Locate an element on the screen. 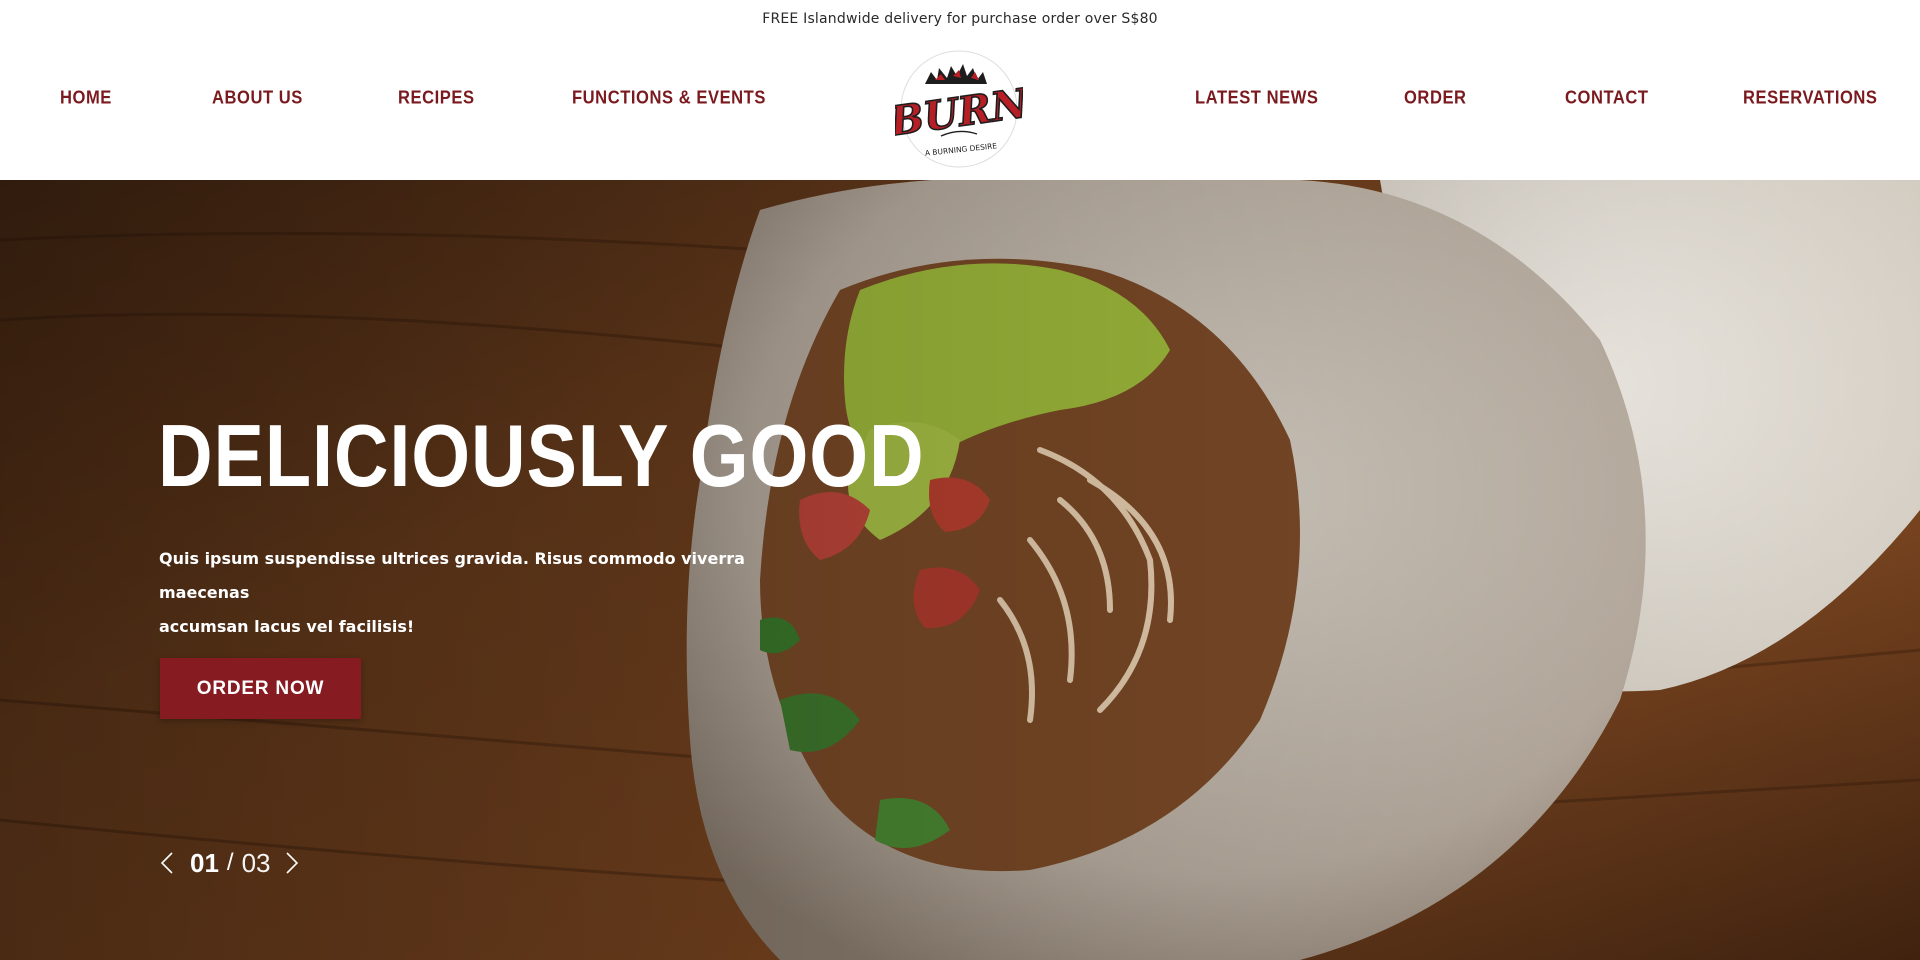 Image resolution: width=1920 pixels, height=960 pixels. nav-reservations: RESERVATIONS is located at coordinates (1816, 98).